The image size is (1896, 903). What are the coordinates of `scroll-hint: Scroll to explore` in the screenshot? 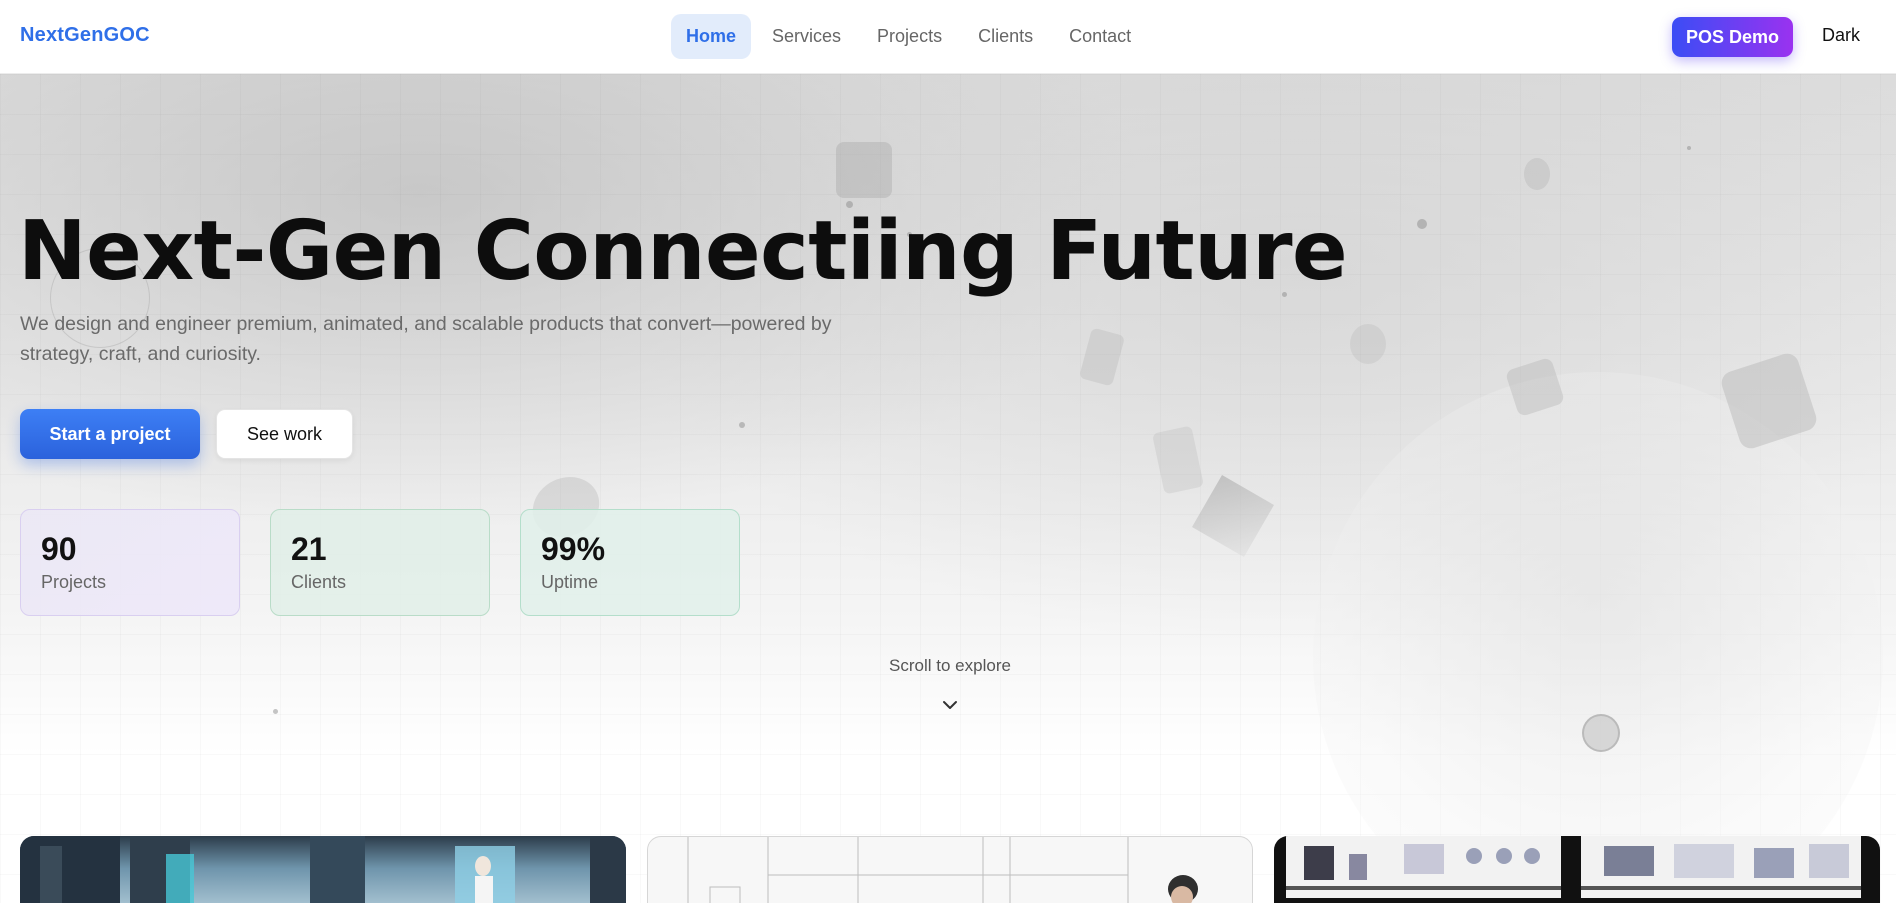 It's located at (950, 665).